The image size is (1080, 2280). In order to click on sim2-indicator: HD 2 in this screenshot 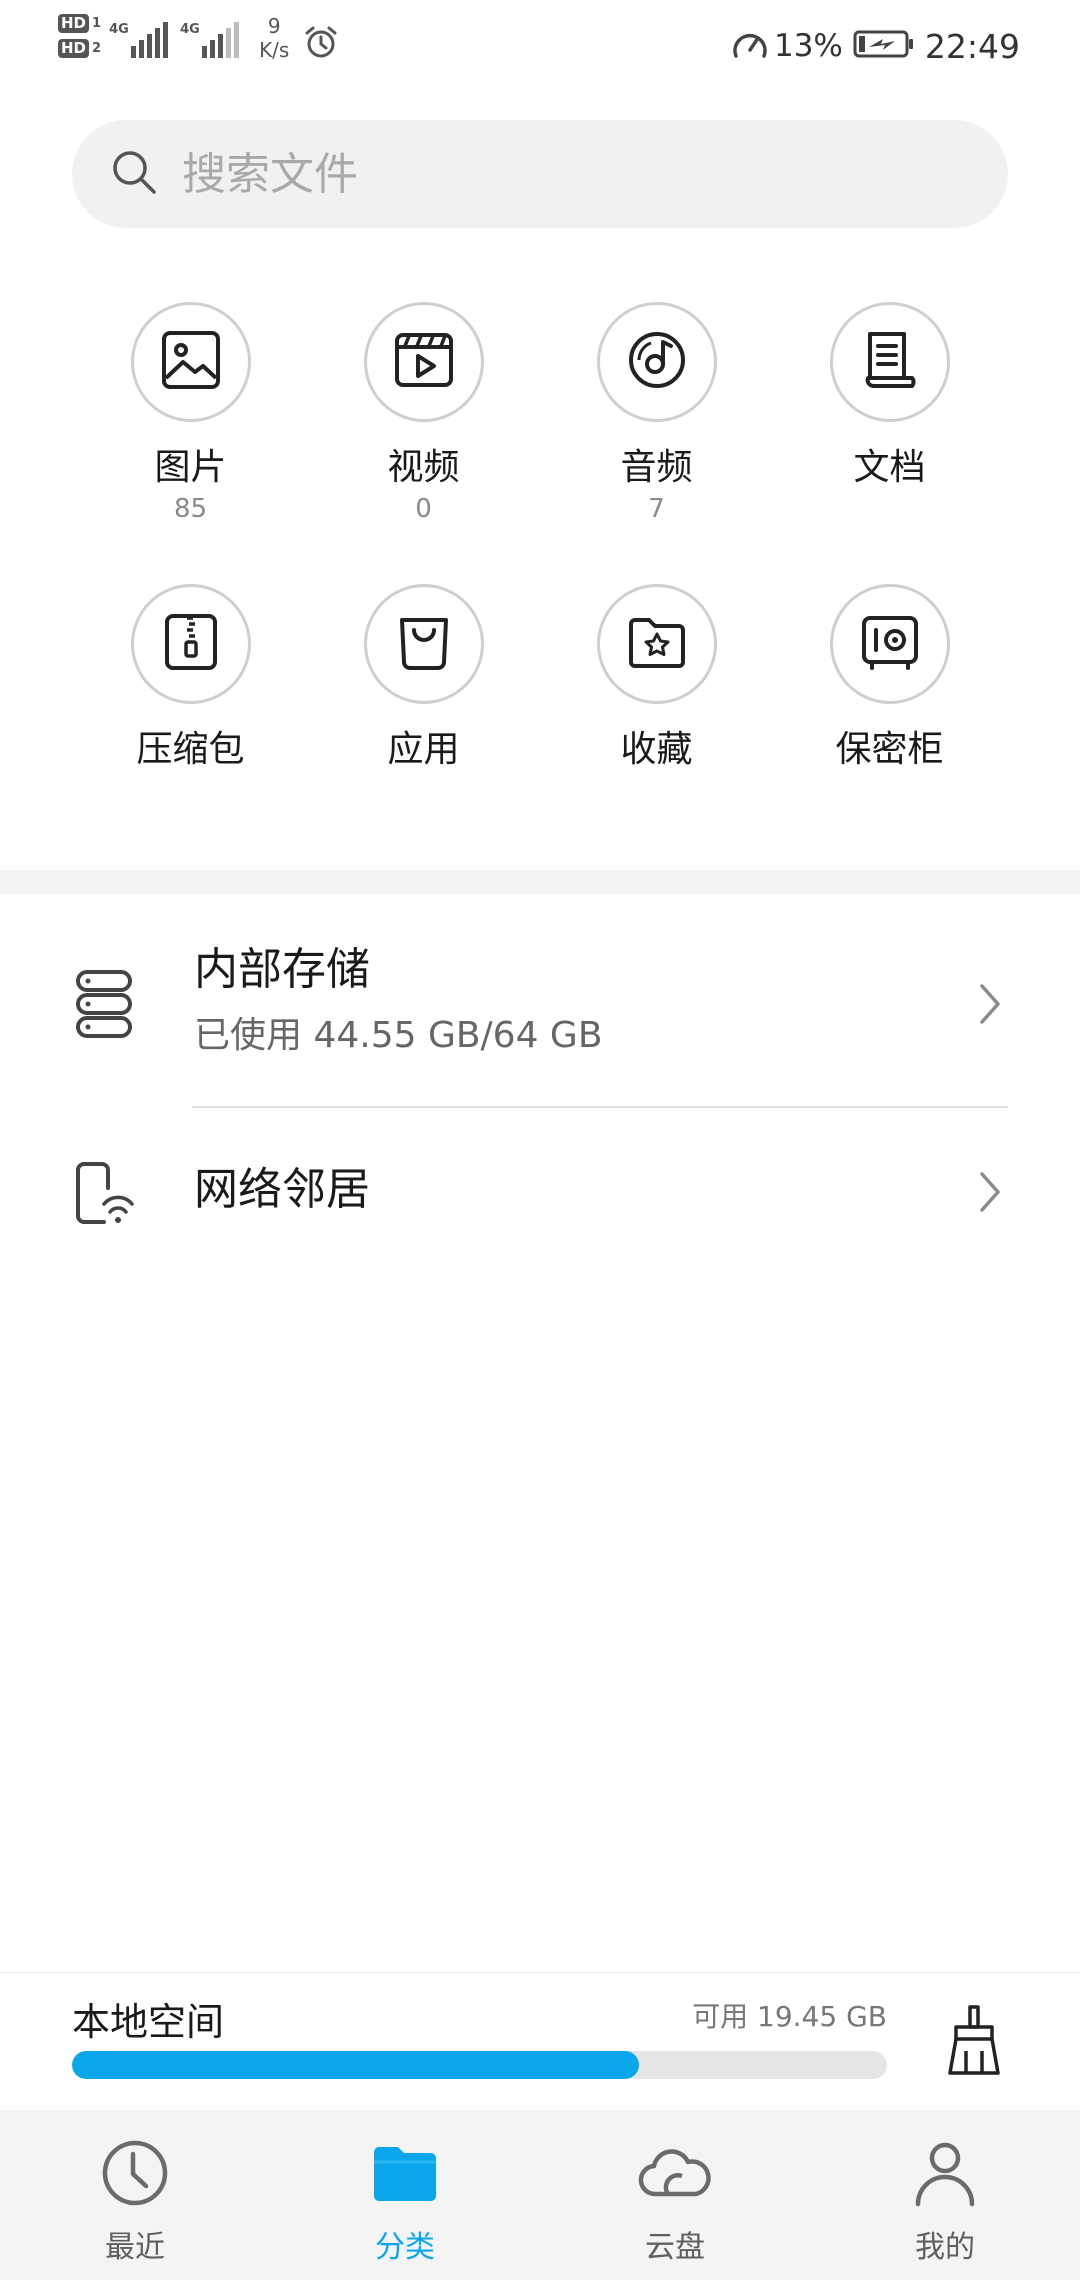, I will do `click(79, 48)`.